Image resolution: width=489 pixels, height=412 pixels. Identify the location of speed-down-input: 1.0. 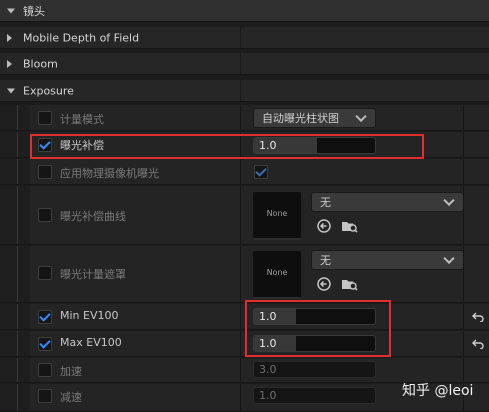
(314, 395).